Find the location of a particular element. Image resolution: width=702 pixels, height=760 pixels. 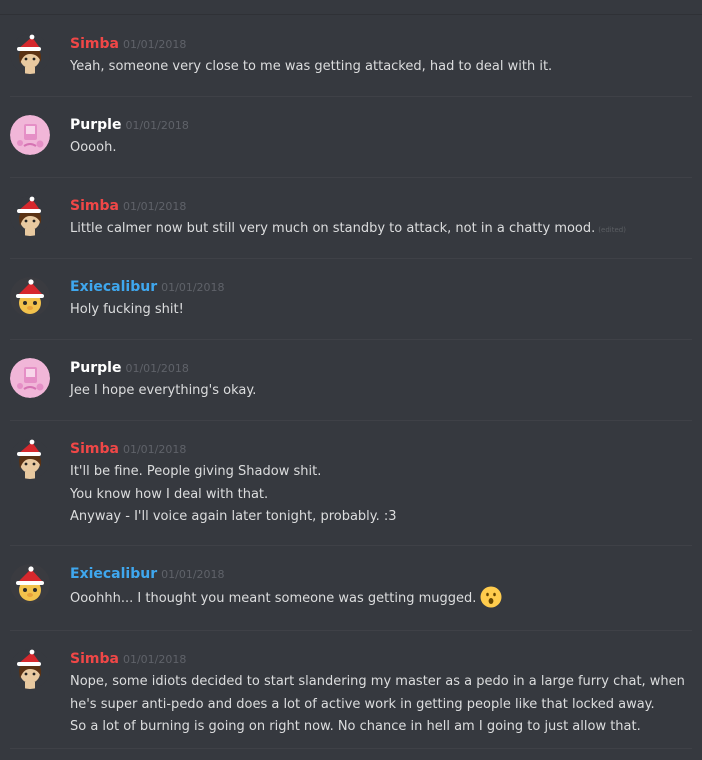

edited-label: (edited) is located at coordinates (612, 230).